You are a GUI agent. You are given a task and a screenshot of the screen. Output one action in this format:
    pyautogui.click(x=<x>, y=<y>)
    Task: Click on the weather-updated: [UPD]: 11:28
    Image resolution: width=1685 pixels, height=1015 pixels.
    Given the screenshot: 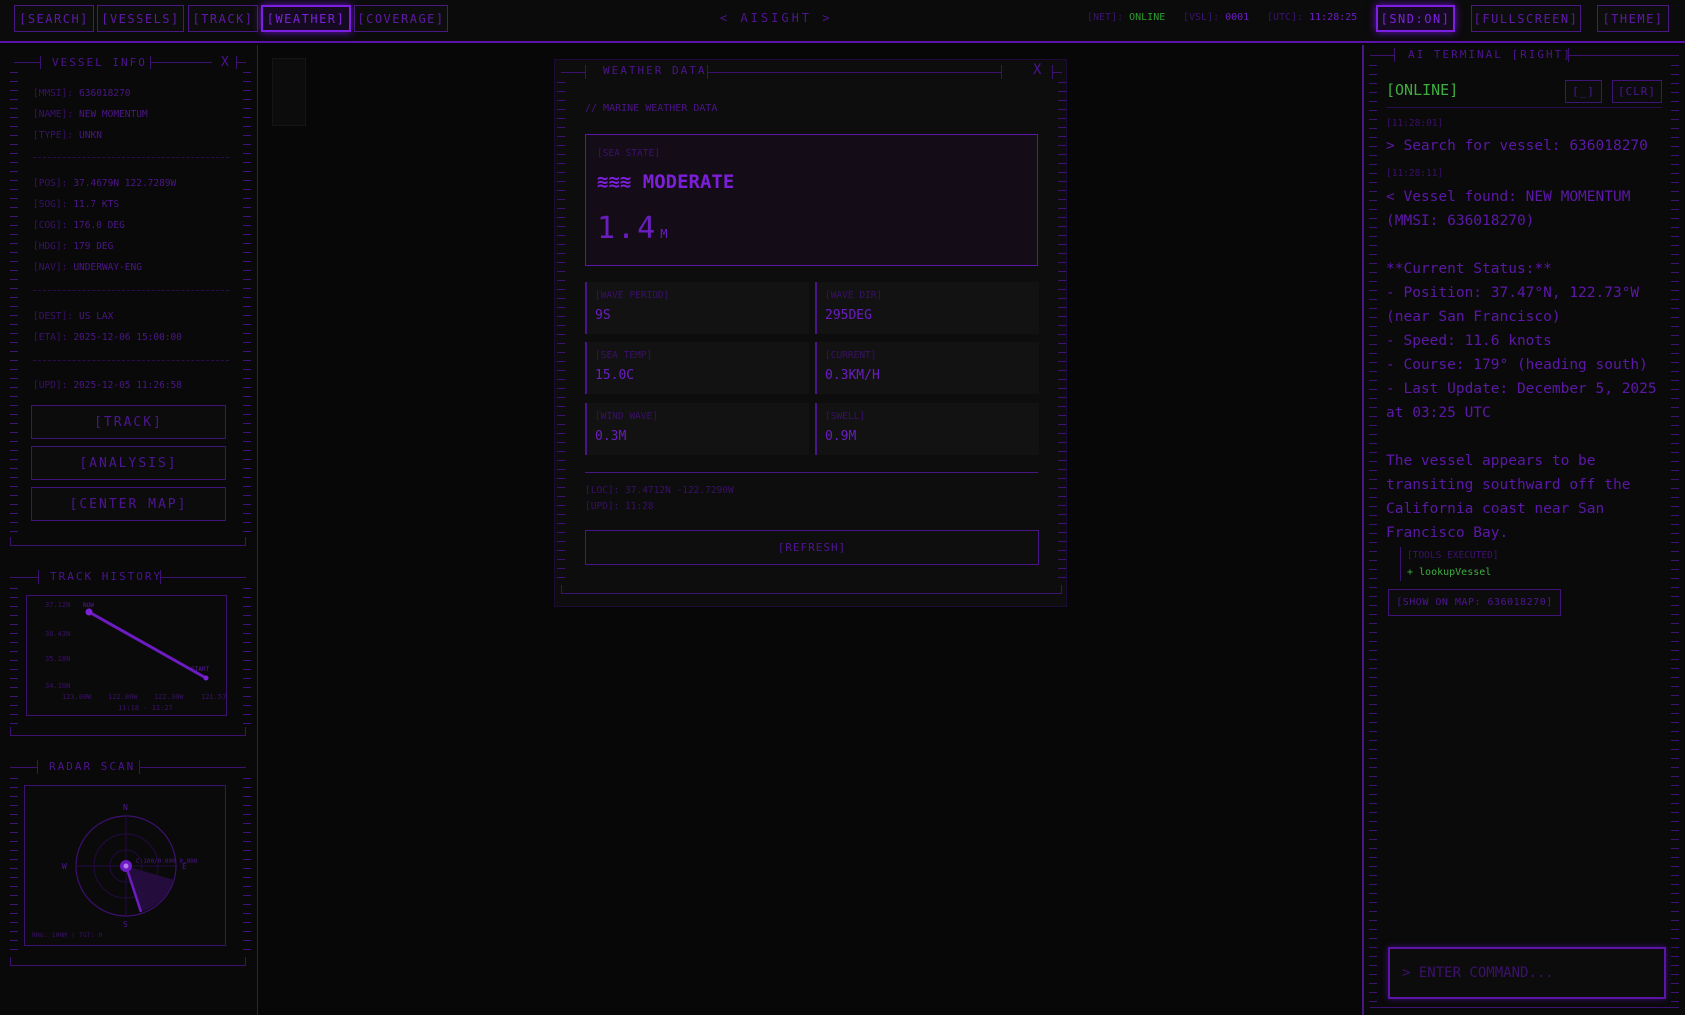 What is the action you would take?
    pyautogui.click(x=619, y=506)
    